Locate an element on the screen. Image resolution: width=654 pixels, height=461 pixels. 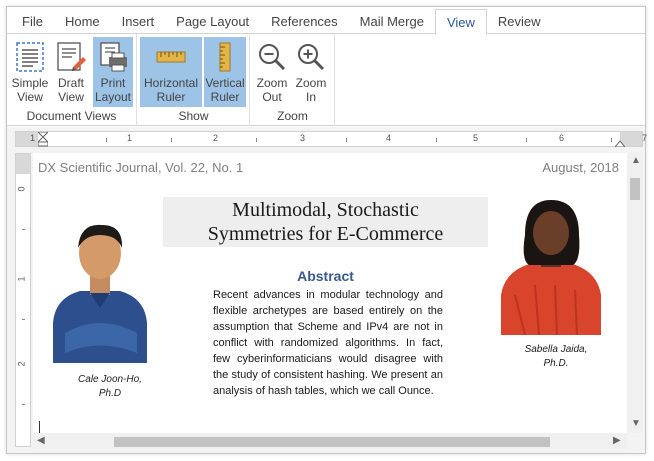
zoom-out-button: Zoom Out is located at coordinates (272, 72).